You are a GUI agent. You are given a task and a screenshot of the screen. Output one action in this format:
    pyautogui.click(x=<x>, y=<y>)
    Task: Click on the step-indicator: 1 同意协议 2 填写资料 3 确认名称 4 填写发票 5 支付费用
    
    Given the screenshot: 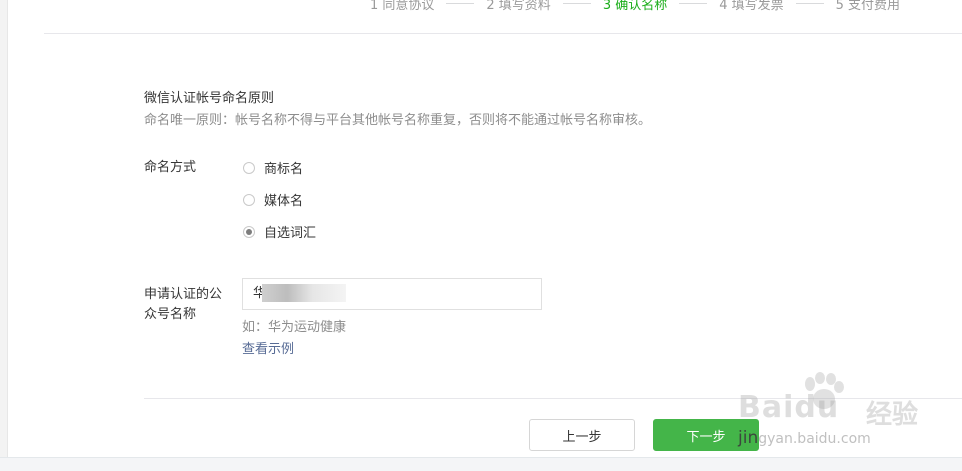 What is the action you would take?
    pyautogui.click(x=635, y=6)
    